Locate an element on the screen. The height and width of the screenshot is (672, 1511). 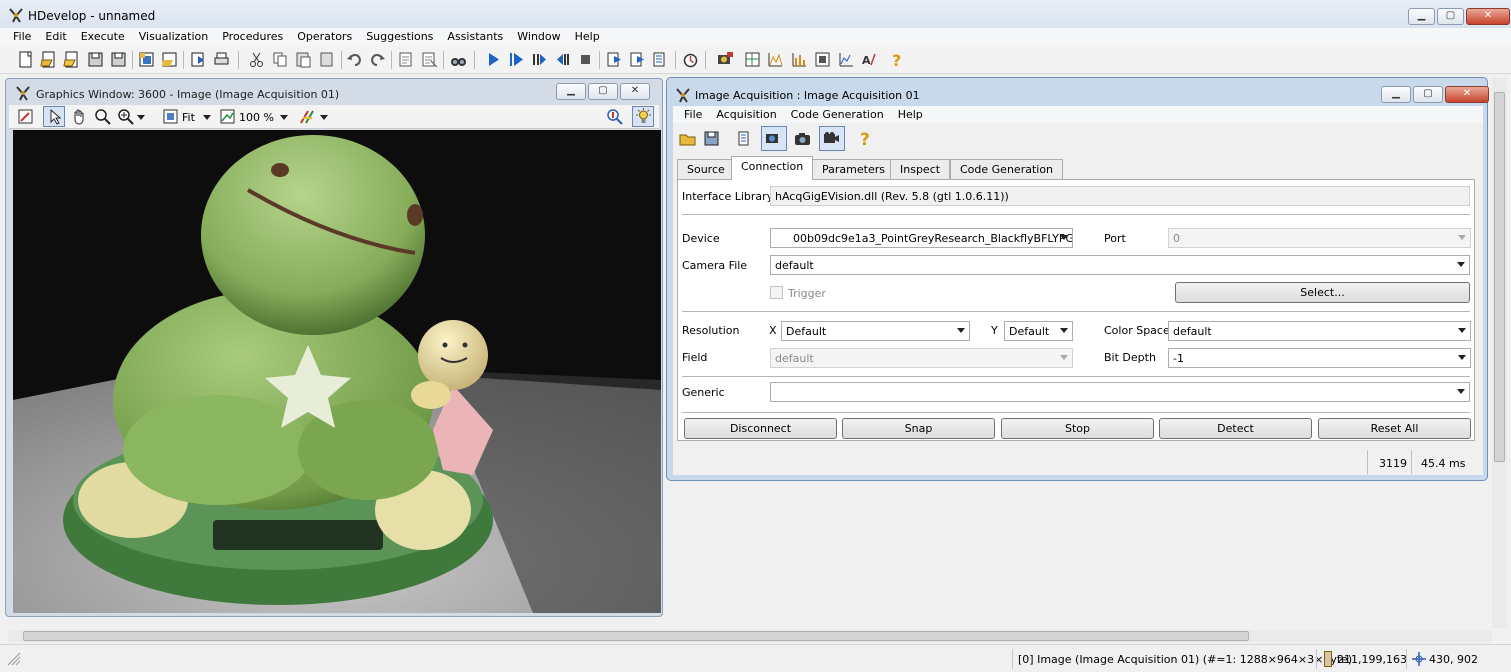
region-features-icon is located at coordinates (822, 59).